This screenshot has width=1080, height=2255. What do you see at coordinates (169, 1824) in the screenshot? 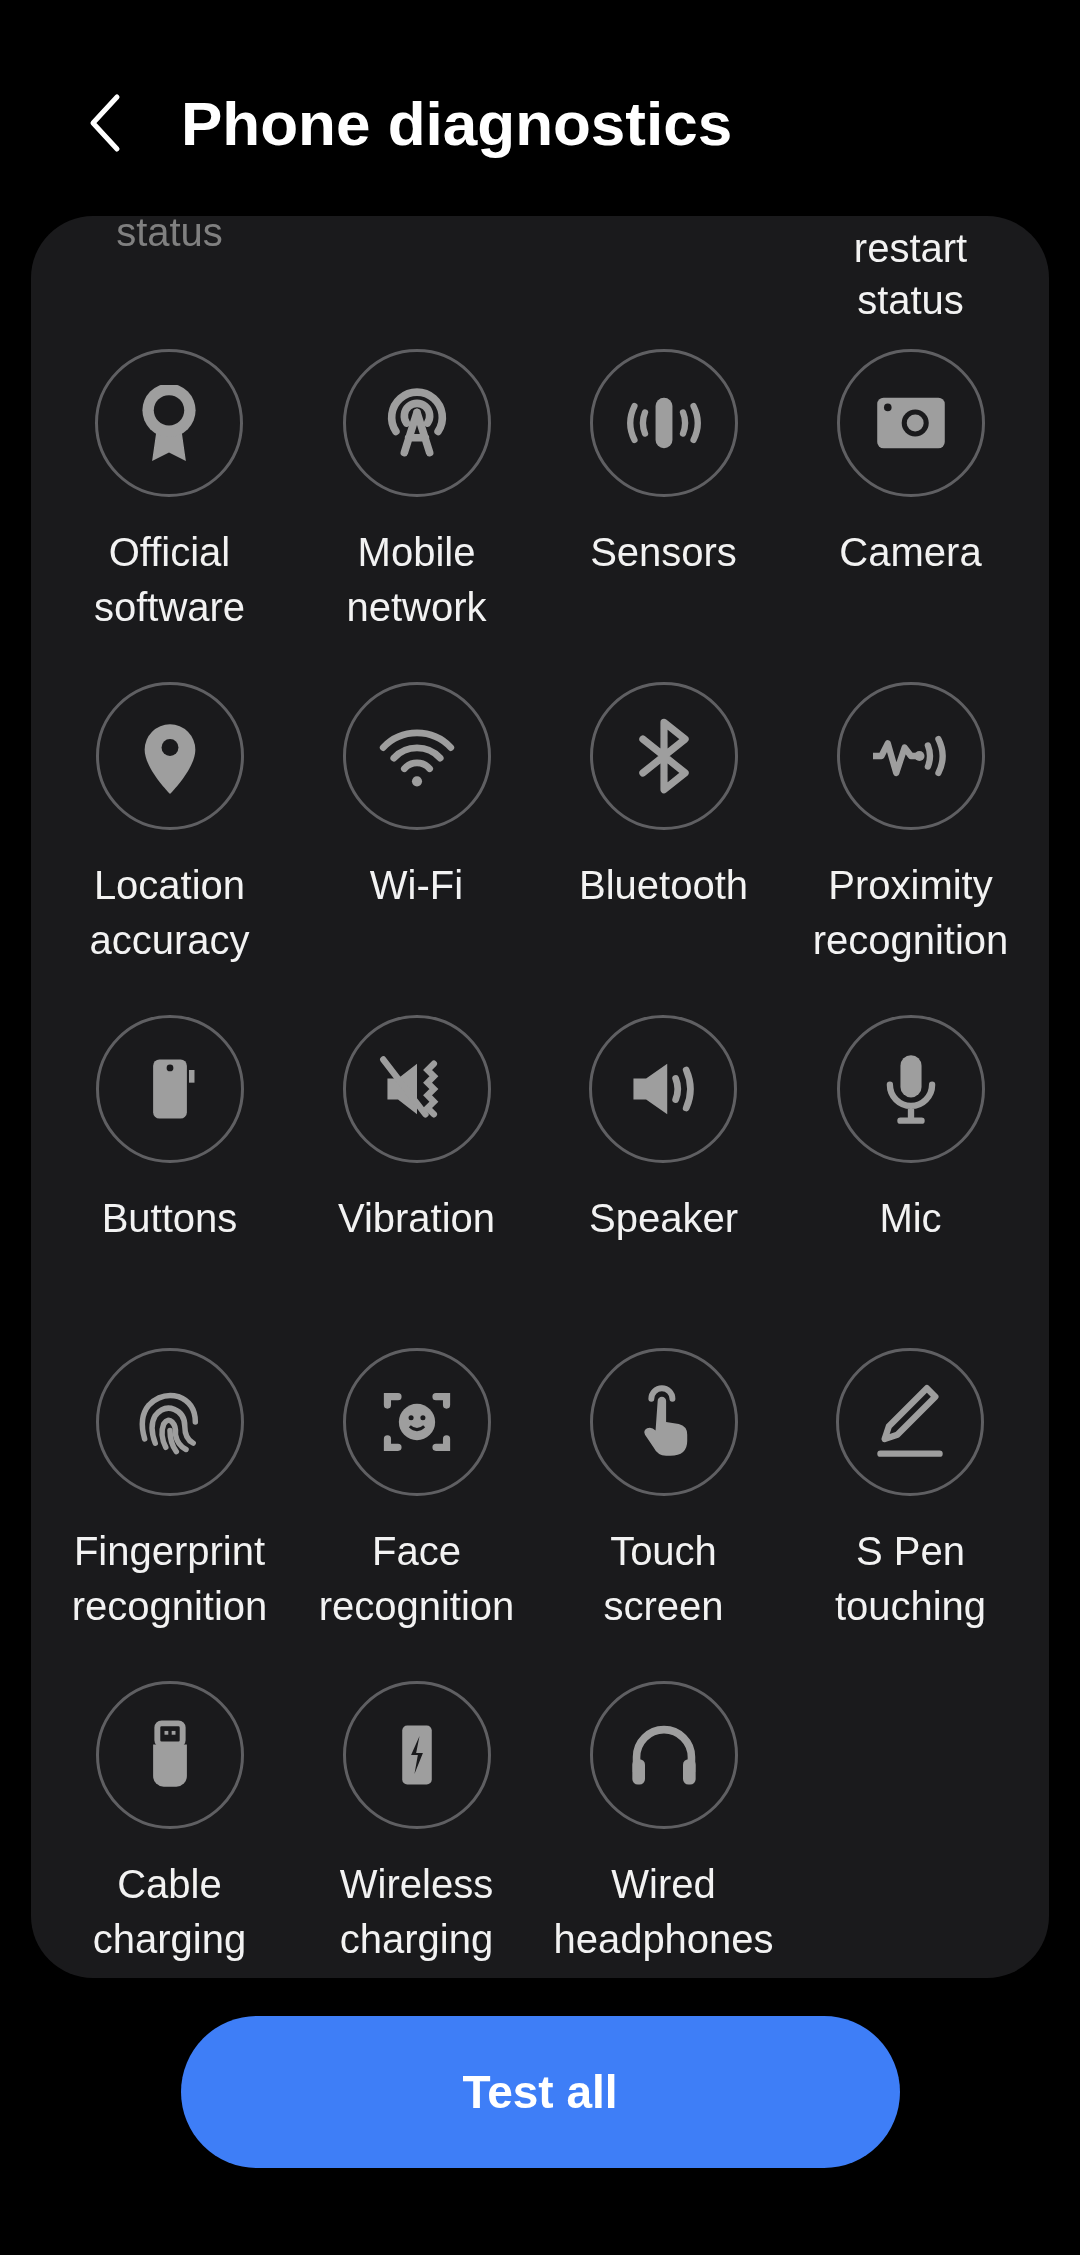
I see `diagnostic-button: Cable charging` at bounding box center [169, 1824].